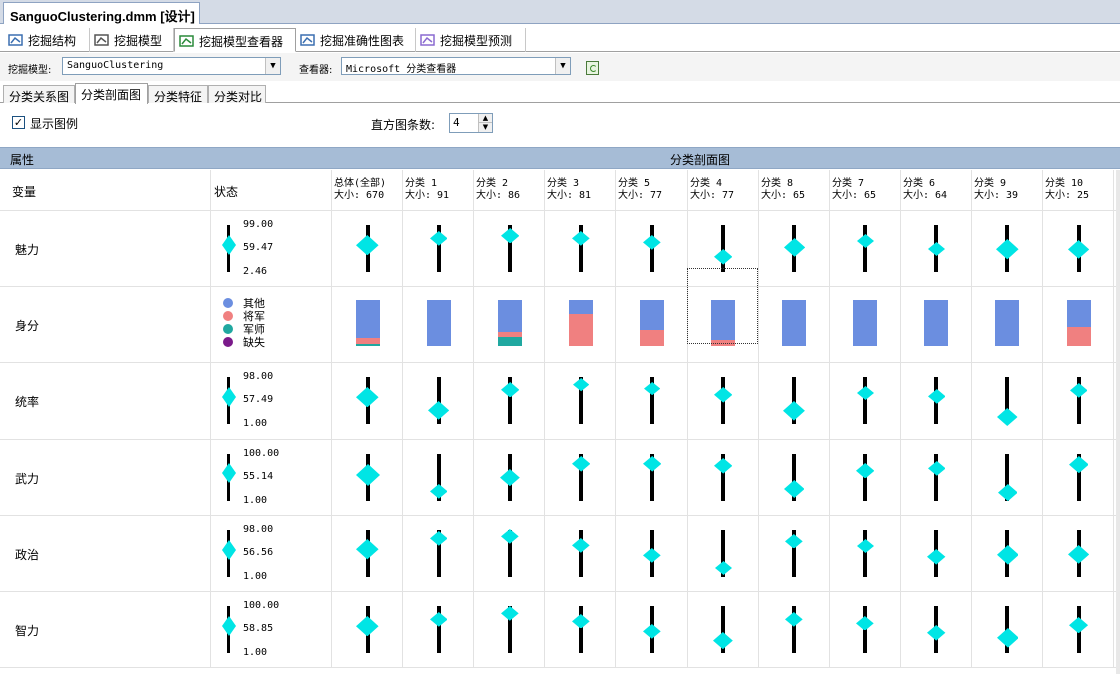 The height and width of the screenshot is (674, 1120). Describe the element at coordinates (1067, 190) in the screenshot. I see `cluster-column-header: 分类 10 大小: 25` at that location.